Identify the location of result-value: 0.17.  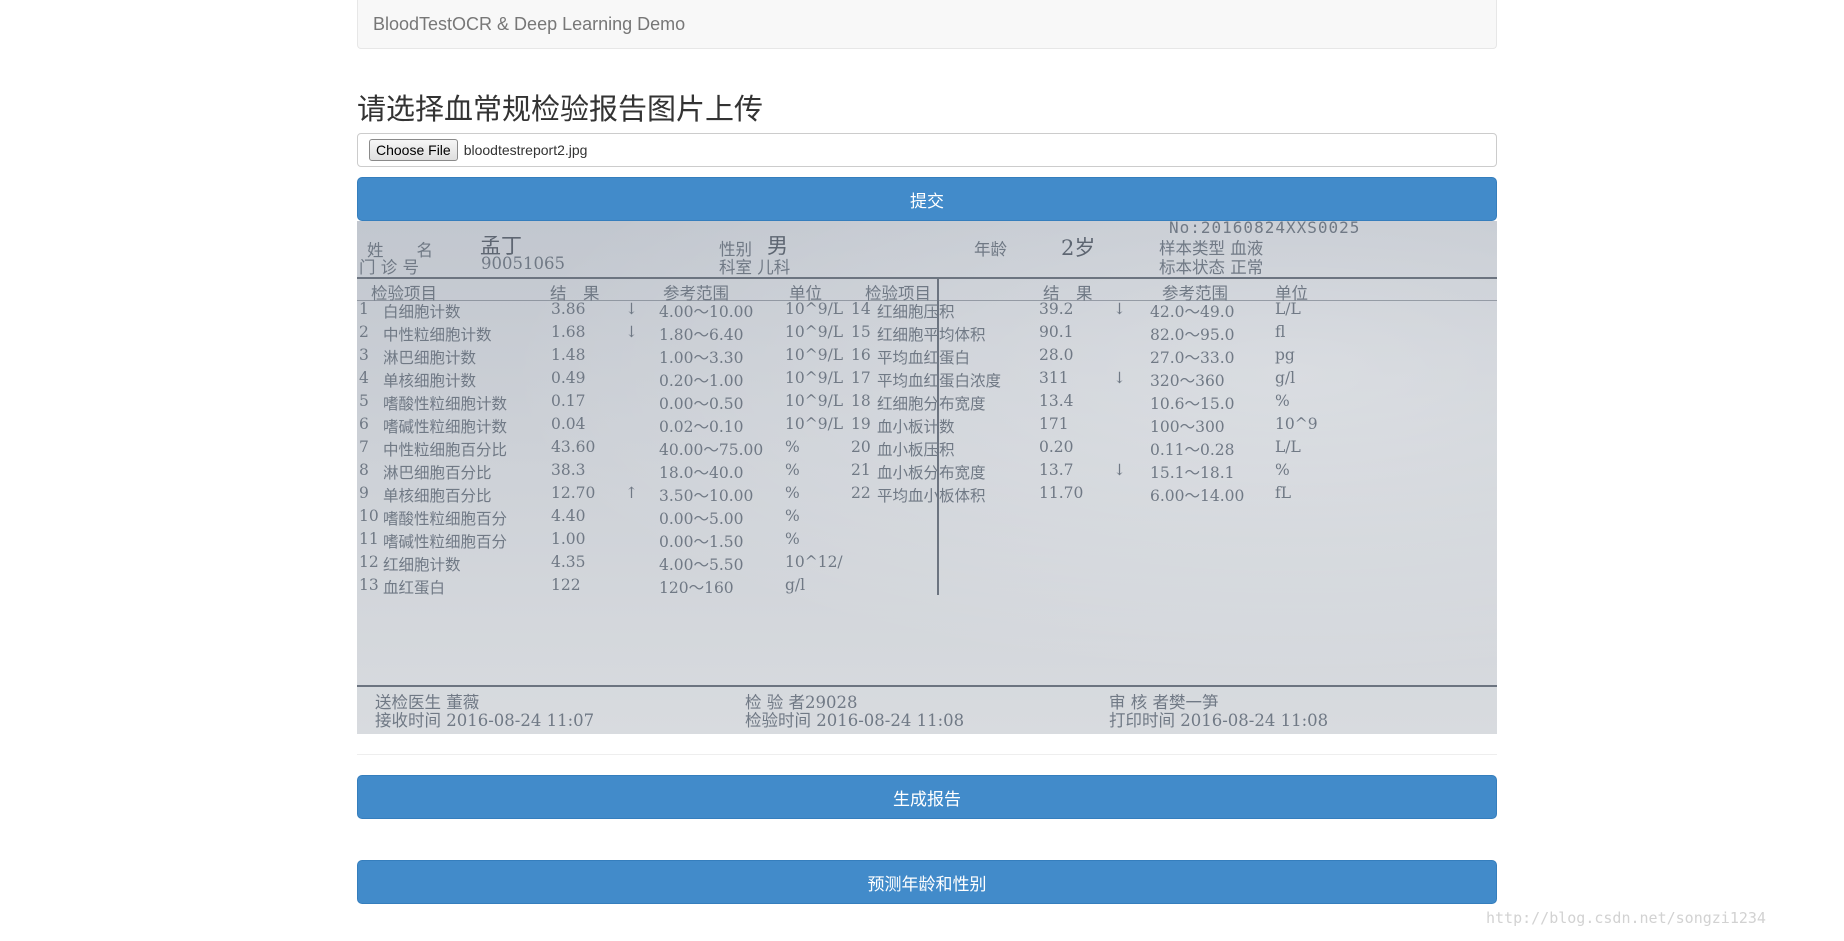
(568, 401).